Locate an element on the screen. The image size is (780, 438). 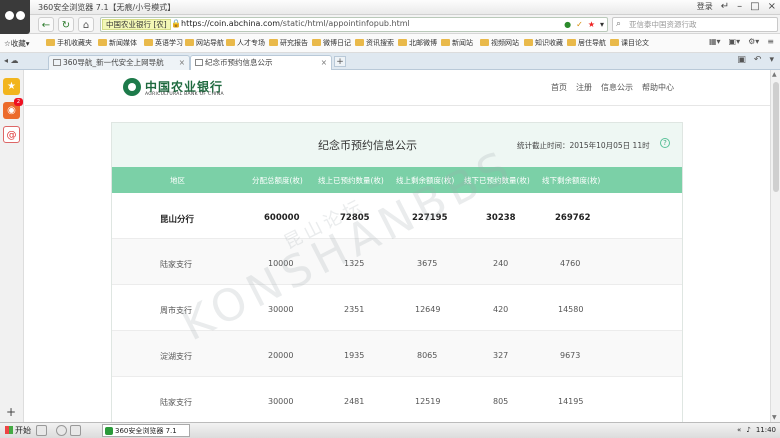
tray-expand-icon: « is located at coordinates (739, 430).